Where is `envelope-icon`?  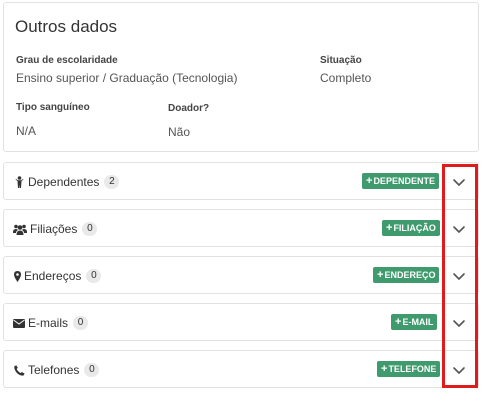
envelope-icon is located at coordinates (19, 323).